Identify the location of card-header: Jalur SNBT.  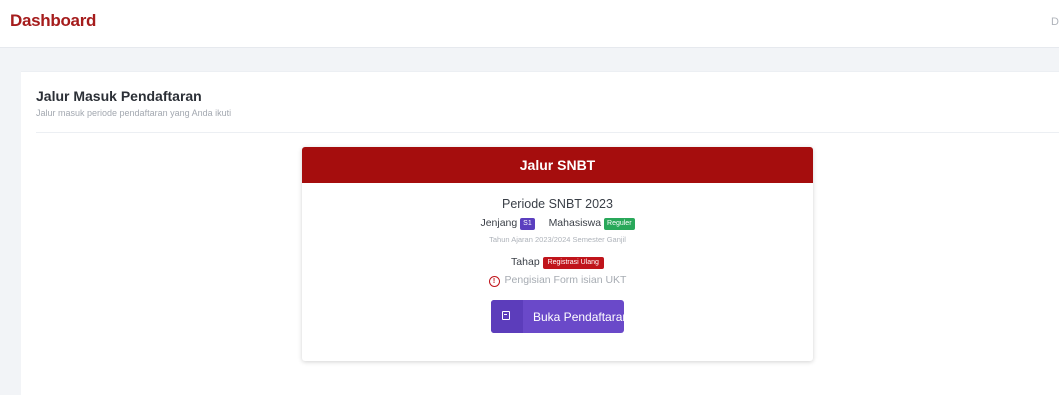
(557, 165).